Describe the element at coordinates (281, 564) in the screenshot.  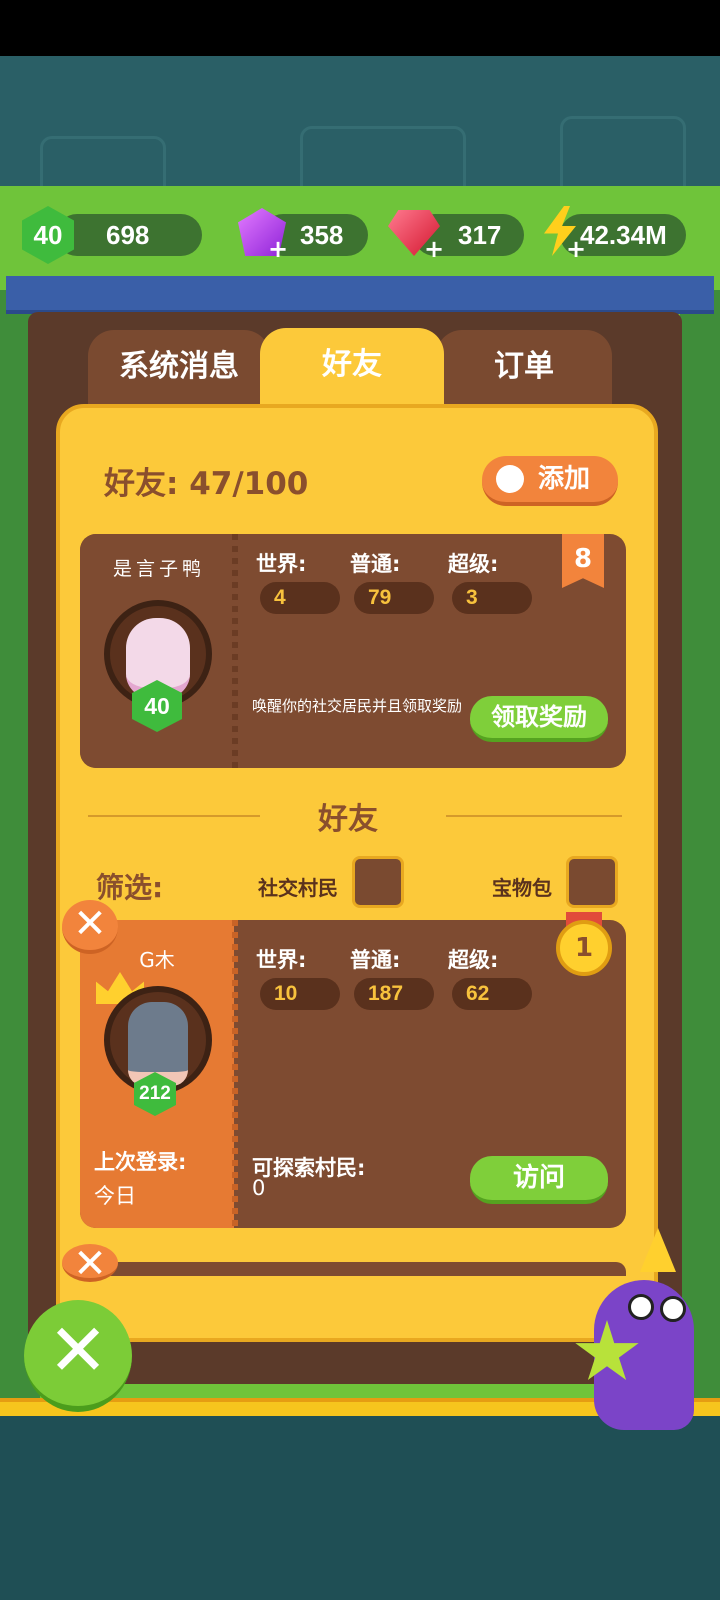
I see `self-world-label: 世界:` at that location.